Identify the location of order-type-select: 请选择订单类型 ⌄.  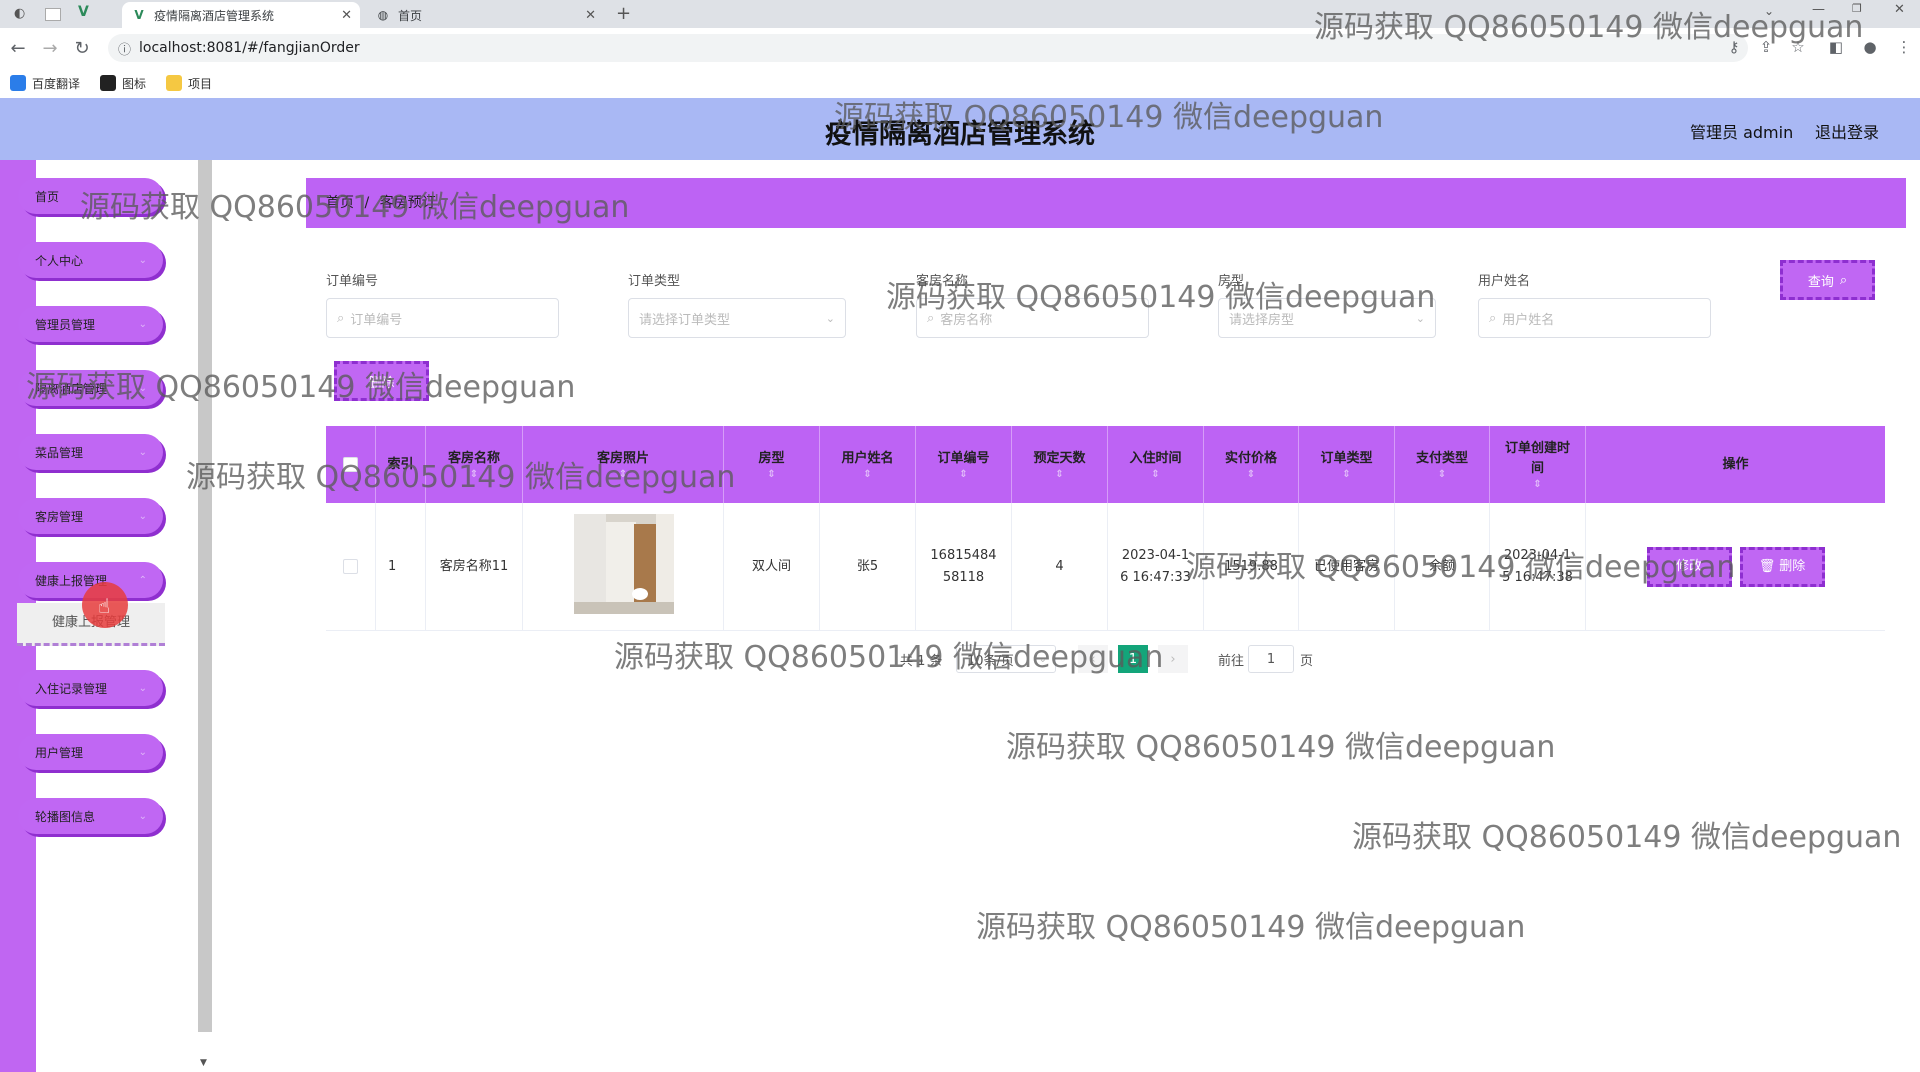
(737, 318).